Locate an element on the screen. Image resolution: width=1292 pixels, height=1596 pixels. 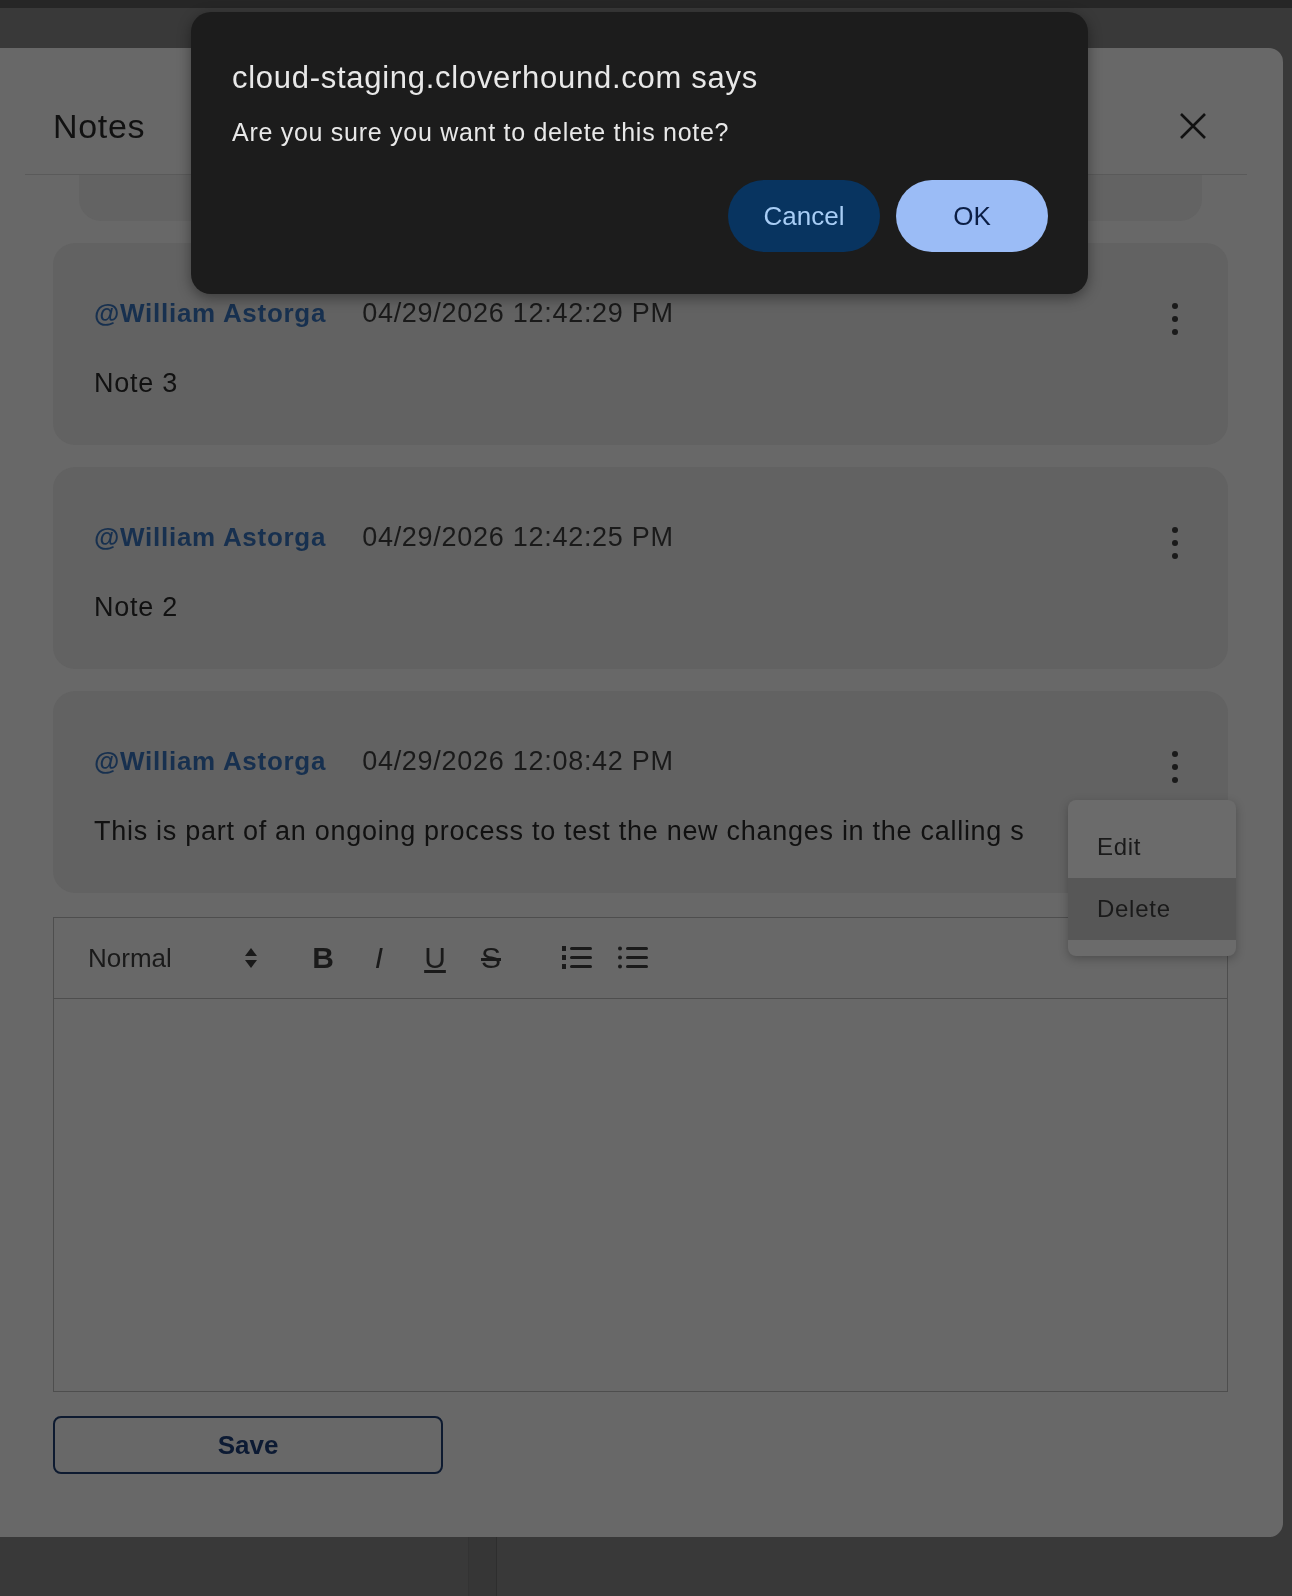
note-text: Note 2 is located at coordinates (136, 607).